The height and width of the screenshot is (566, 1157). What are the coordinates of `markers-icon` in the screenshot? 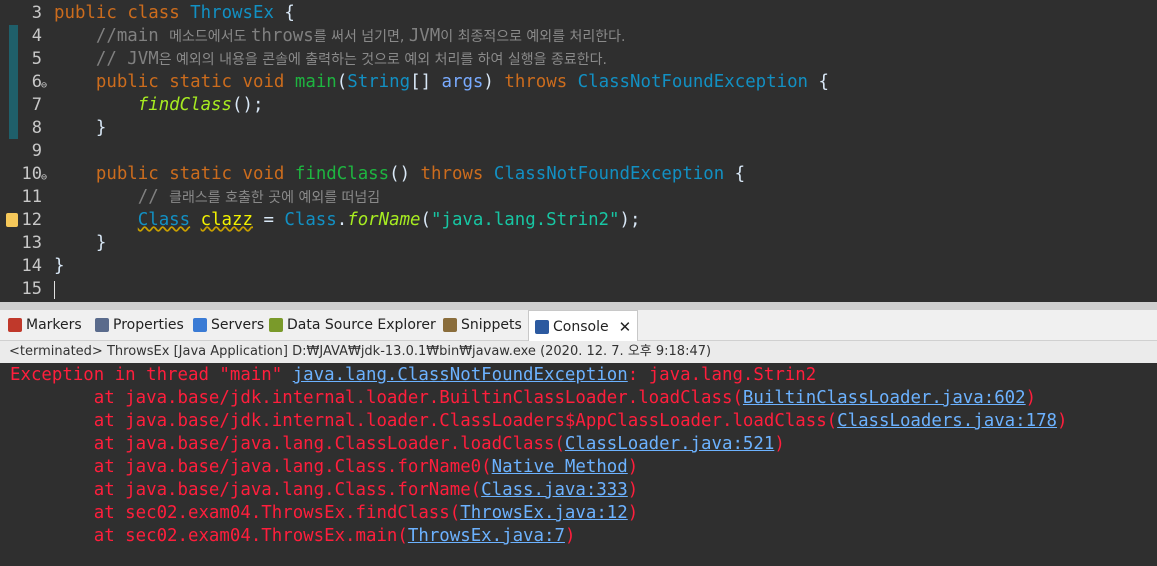 It's located at (15, 325).